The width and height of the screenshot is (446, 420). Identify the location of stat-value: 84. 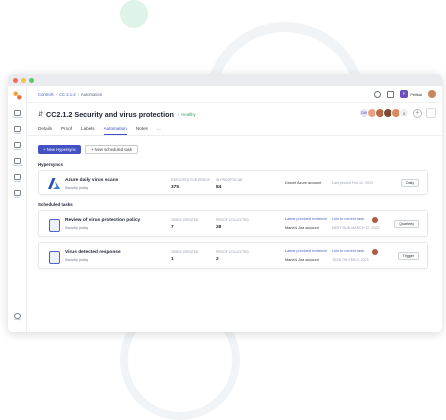
(219, 187).